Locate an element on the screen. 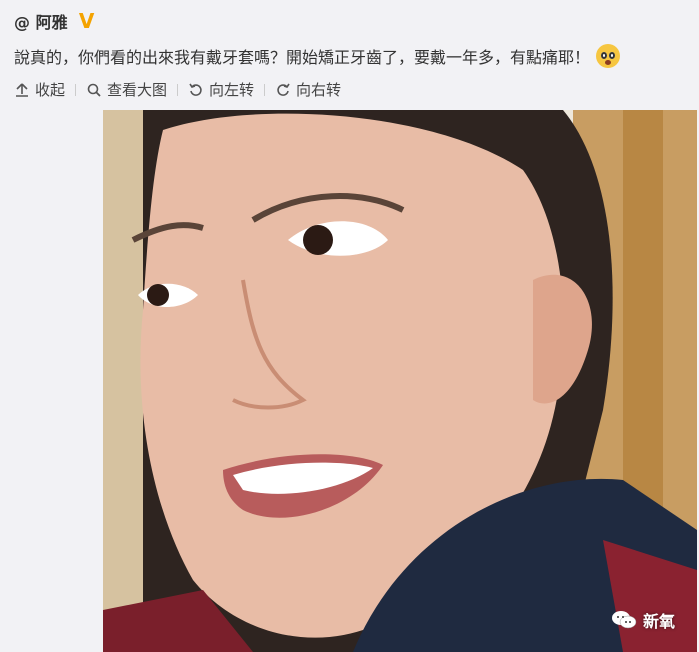 This screenshot has width=699, height=652. search-icon is located at coordinates (94, 90).